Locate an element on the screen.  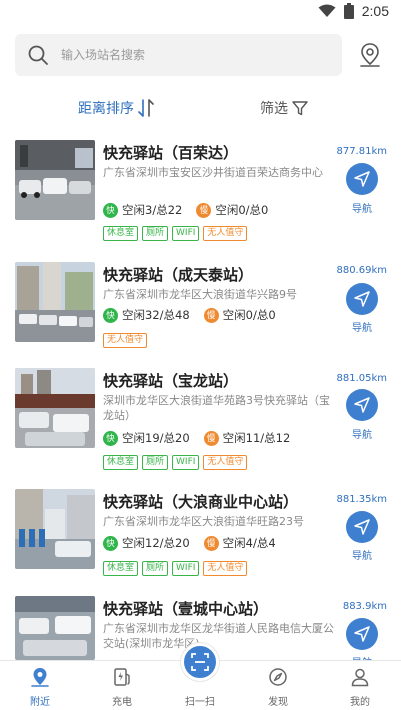
availability-row: 快 空闲12/总20 慢 空闲4/总4 is located at coordinates (189, 543).